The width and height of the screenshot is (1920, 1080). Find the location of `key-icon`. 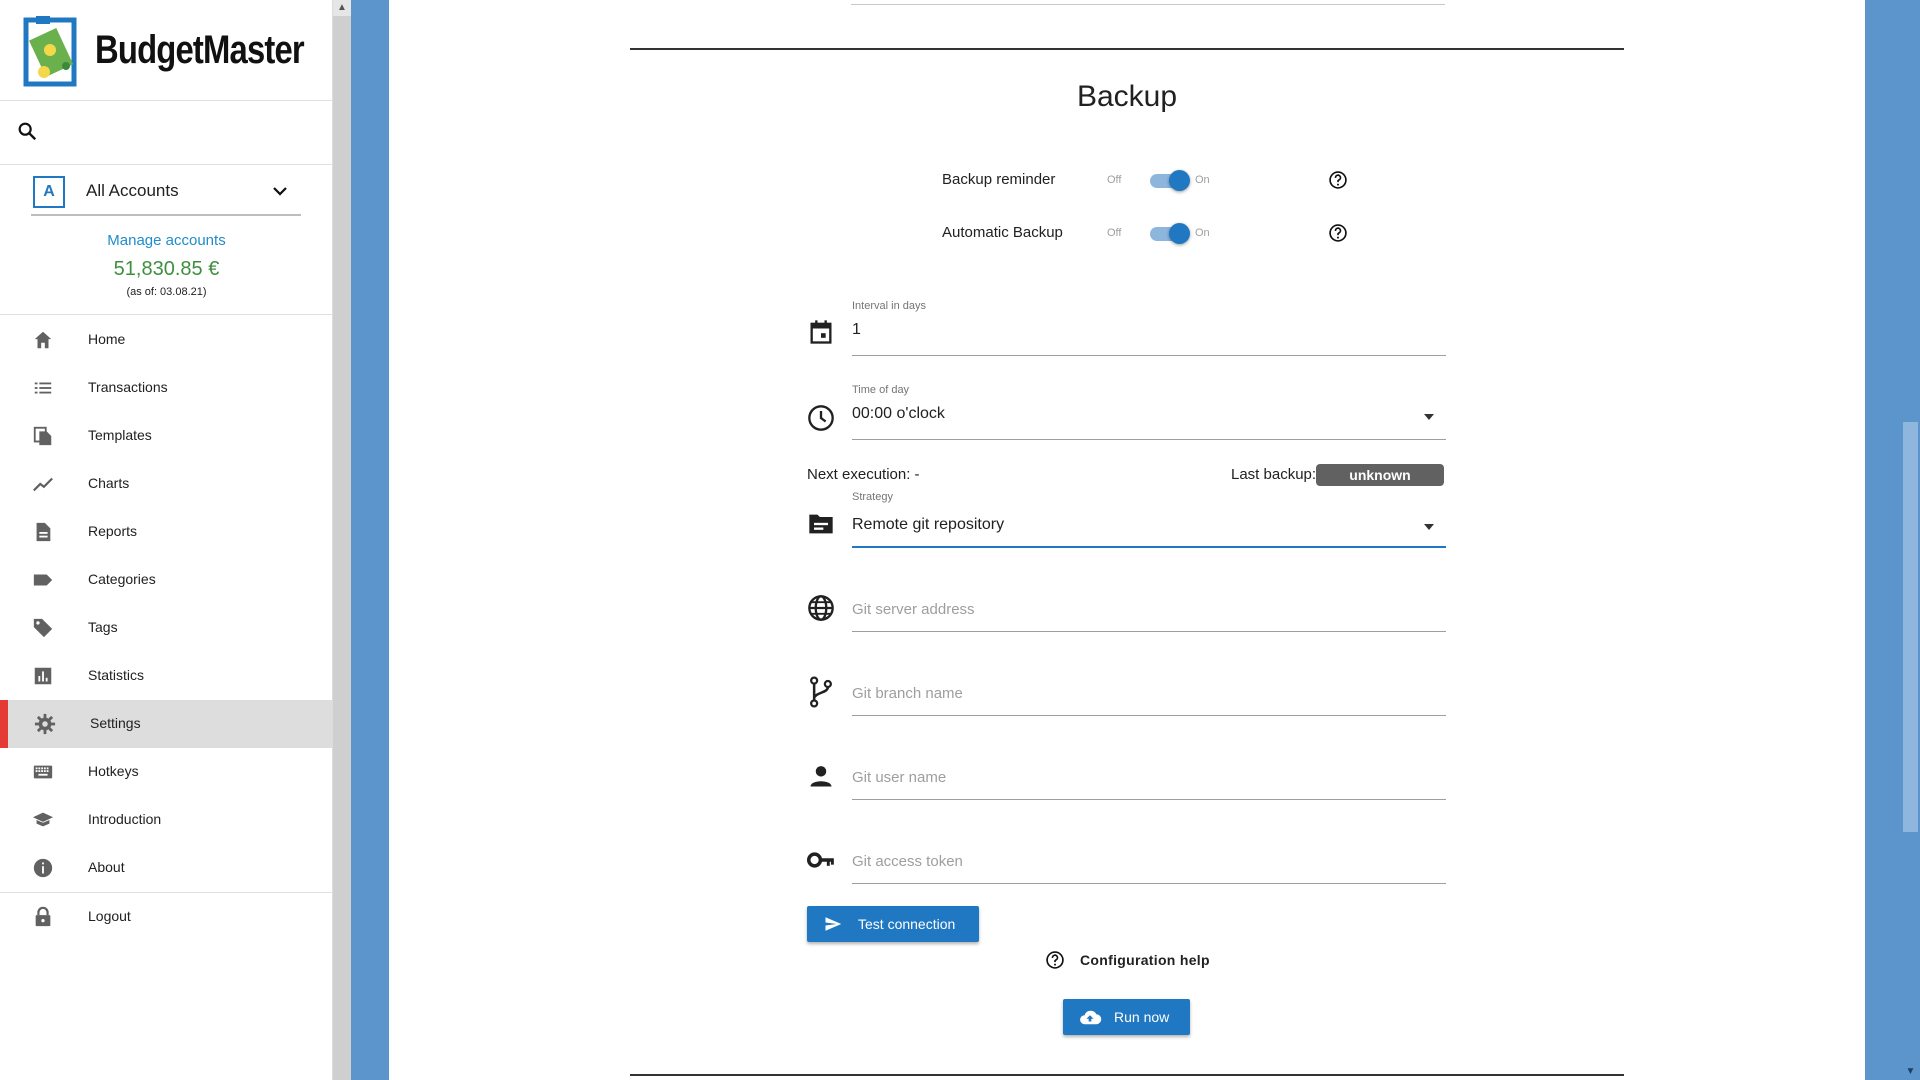

key-icon is located at coordinates (820, 860).